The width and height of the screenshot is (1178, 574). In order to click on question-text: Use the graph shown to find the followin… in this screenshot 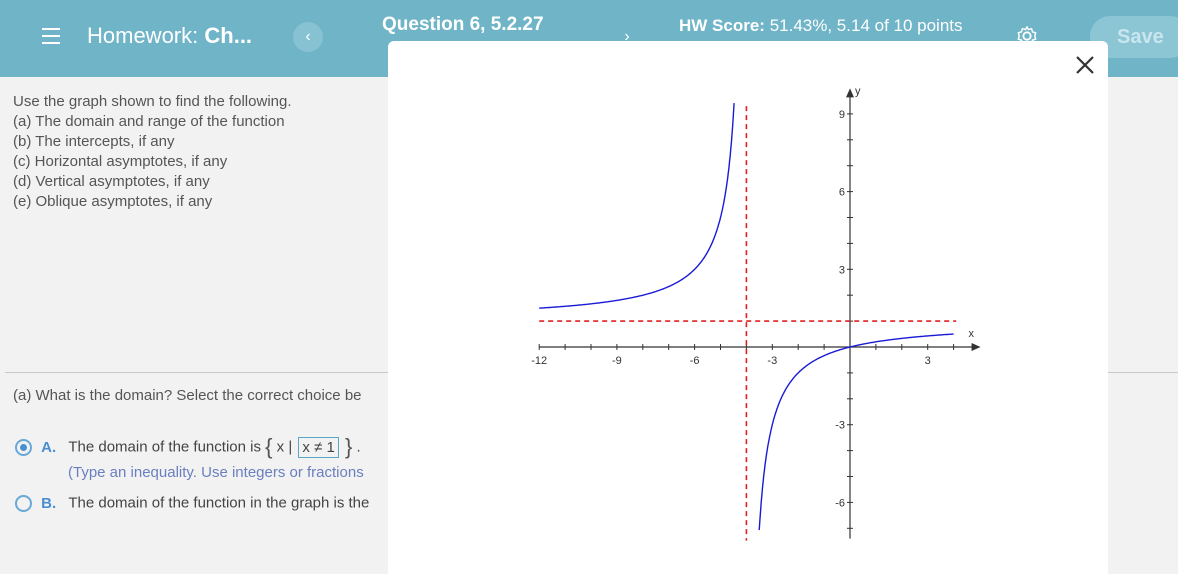, I will do `click(152, 152)`.